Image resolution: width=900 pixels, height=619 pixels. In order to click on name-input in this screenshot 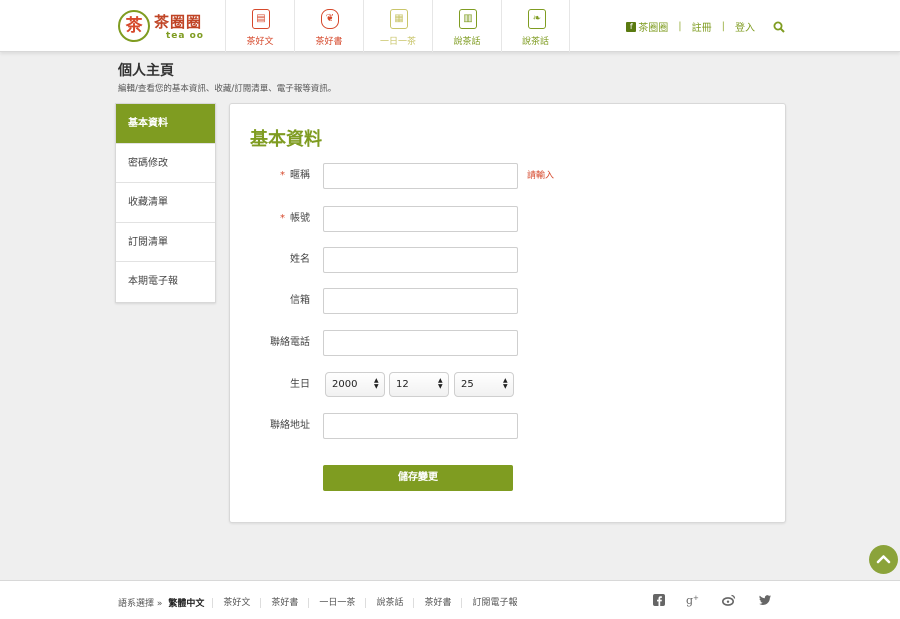, I will do `click(420, 260)`.